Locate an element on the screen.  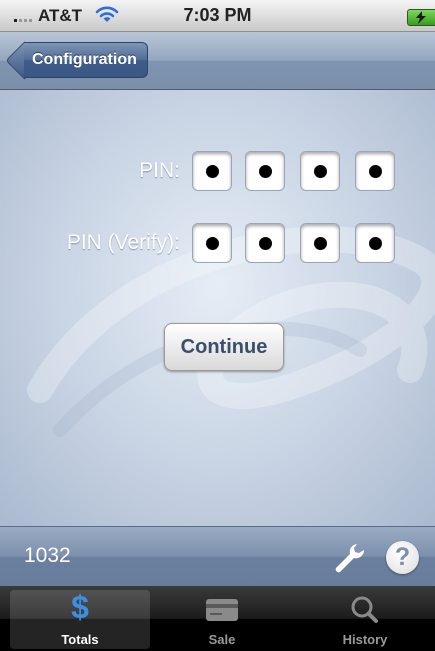
navigation-bar: Configuration is located at coordinates (217, 61).